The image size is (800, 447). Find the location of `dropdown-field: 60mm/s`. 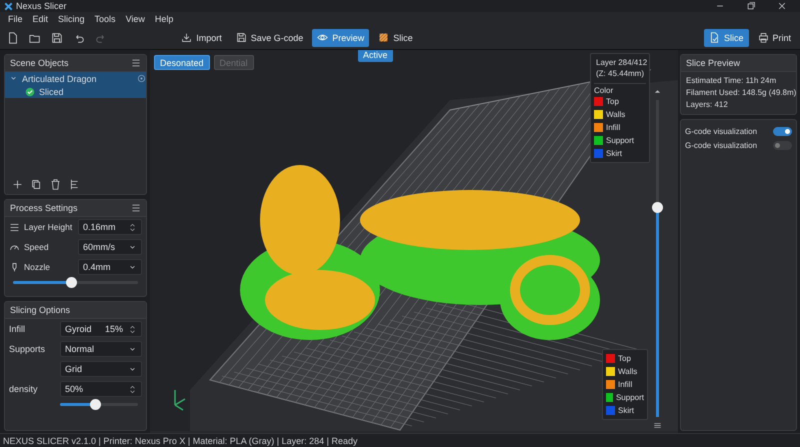

dropdown-field: 60mm/s is located at coordinates (110, 247).